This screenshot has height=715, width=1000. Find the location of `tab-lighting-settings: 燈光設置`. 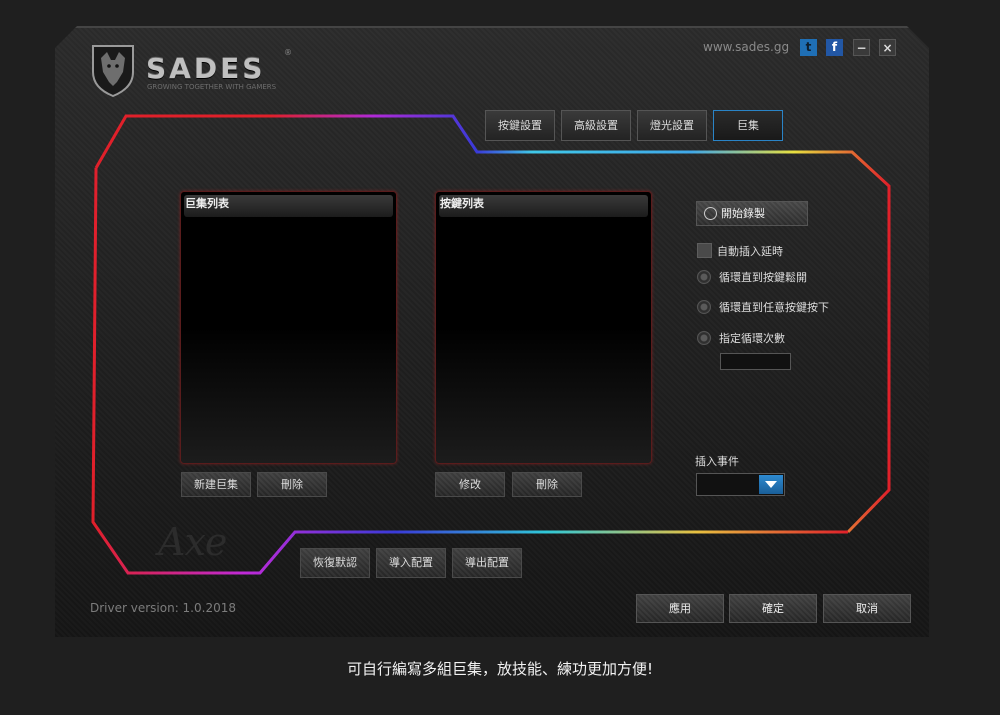

tab-lighting-settings: 燈光設置 is located at coordinates (672, 125).